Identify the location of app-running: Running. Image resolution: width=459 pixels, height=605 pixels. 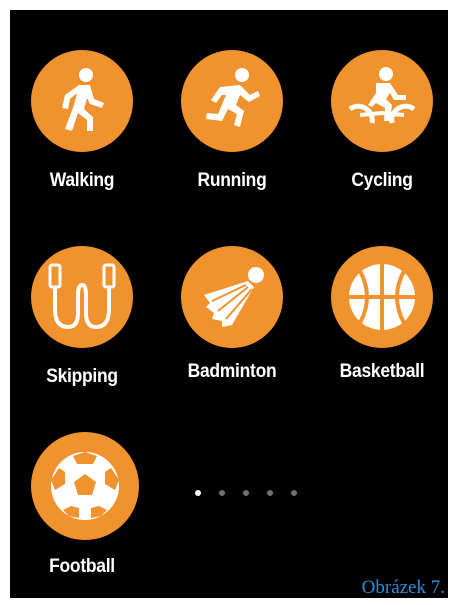
(232, 125).